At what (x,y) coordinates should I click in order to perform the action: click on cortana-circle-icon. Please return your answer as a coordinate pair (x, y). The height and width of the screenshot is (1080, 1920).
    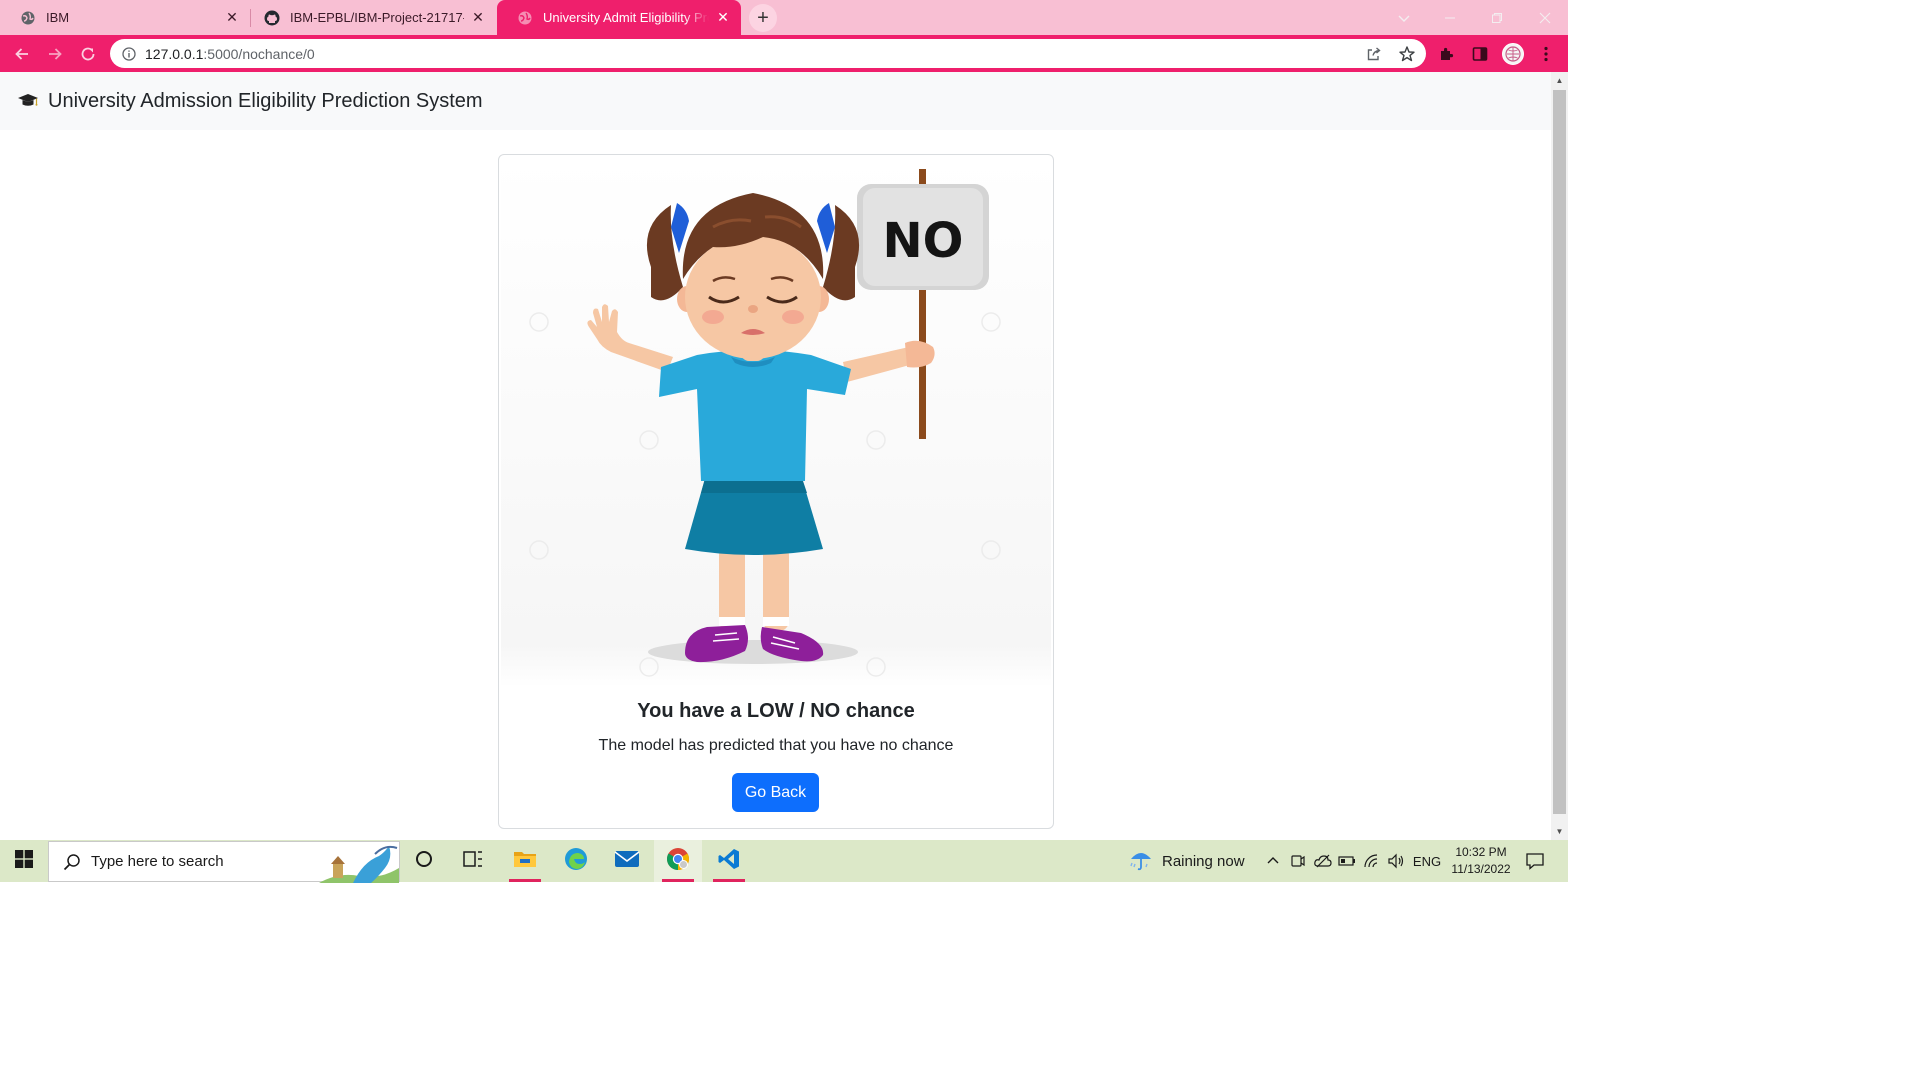
    Looking at the image, I should click on (424, 861).